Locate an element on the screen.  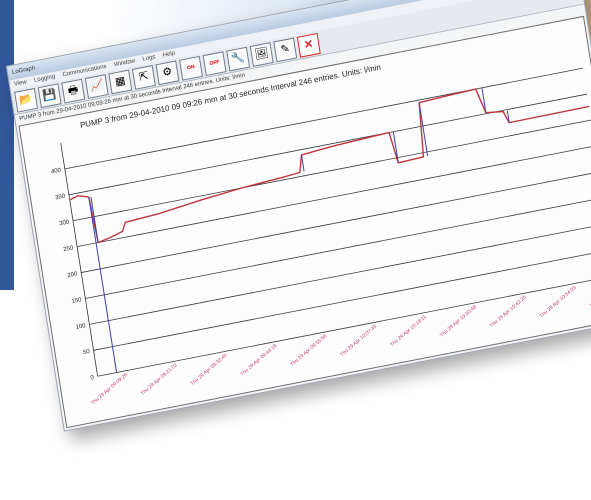
menu-help: Help is located at coordinates (168, 55).